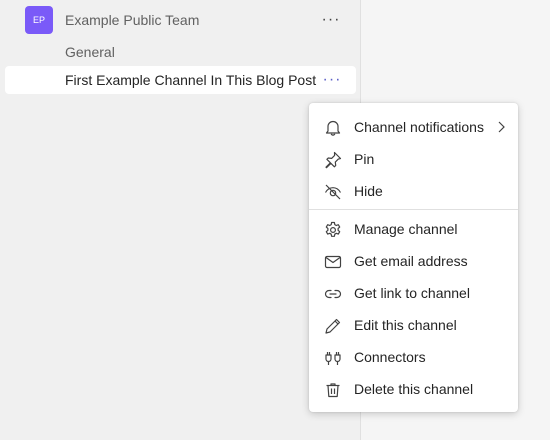 The image size is (550, 440). I want to click on chevron-right-icon, so click(501, 127).